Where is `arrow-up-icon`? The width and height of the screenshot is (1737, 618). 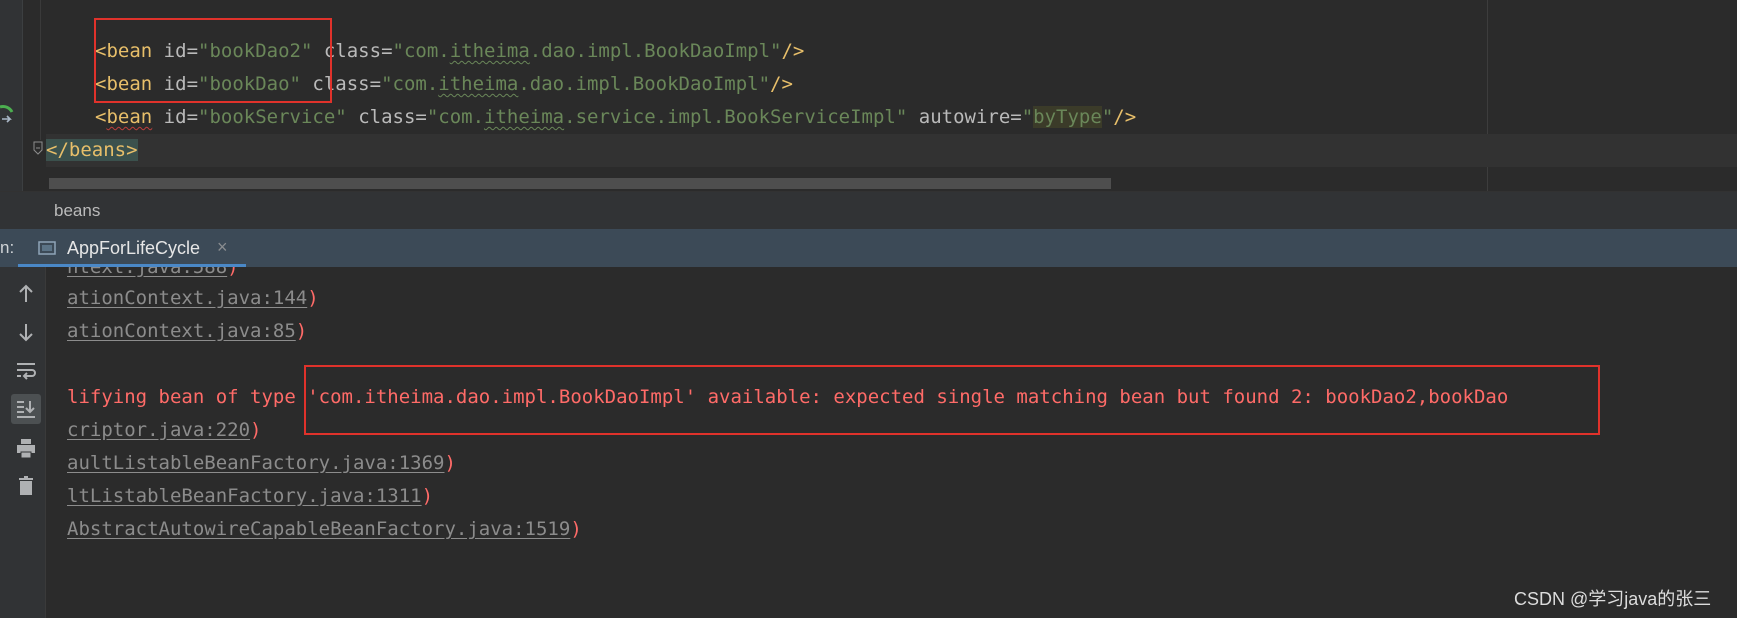 arrow-up-icon is located at coordinates (26, 294).